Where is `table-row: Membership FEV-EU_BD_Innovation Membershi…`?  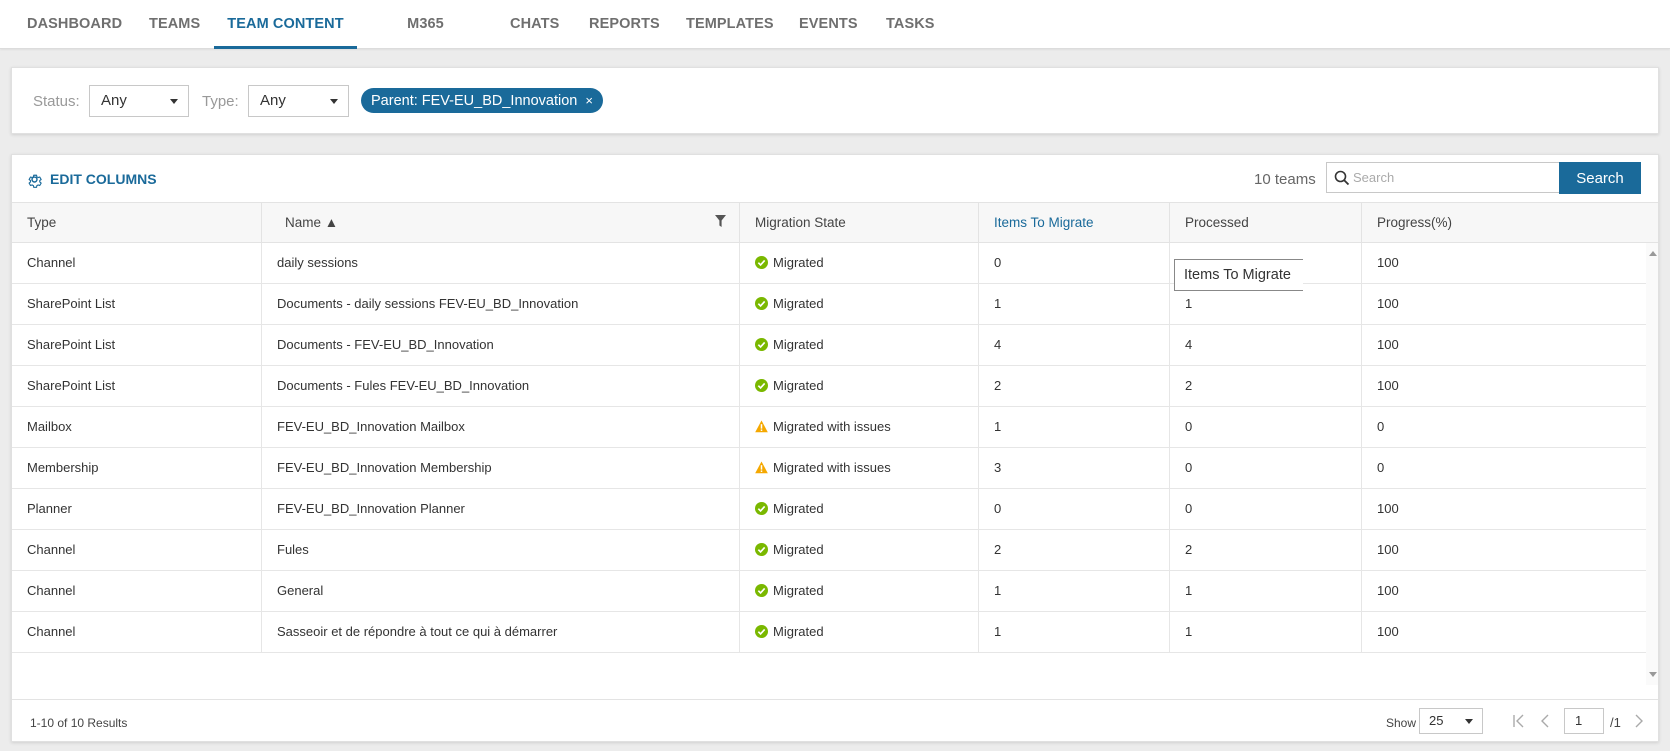
table-row: Membership FEV-EU_BD_Innovation Membershi… is located at coordinates (829, 468).